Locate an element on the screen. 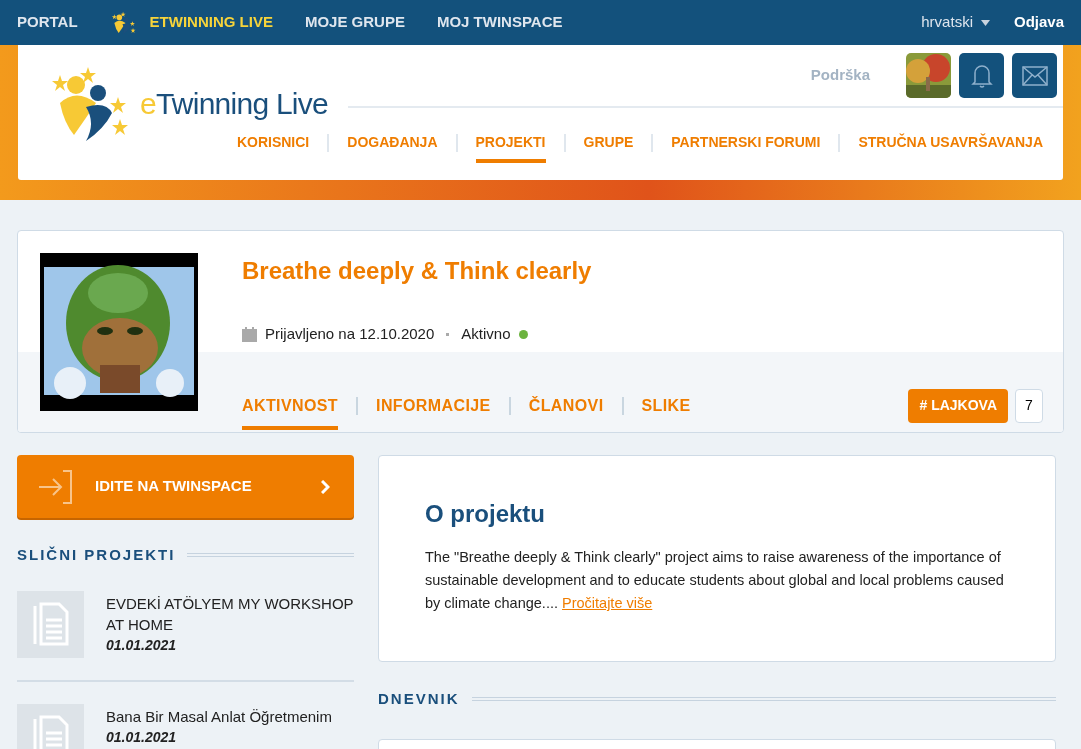  chevron-right-icon is located at coordinates (325, 486).